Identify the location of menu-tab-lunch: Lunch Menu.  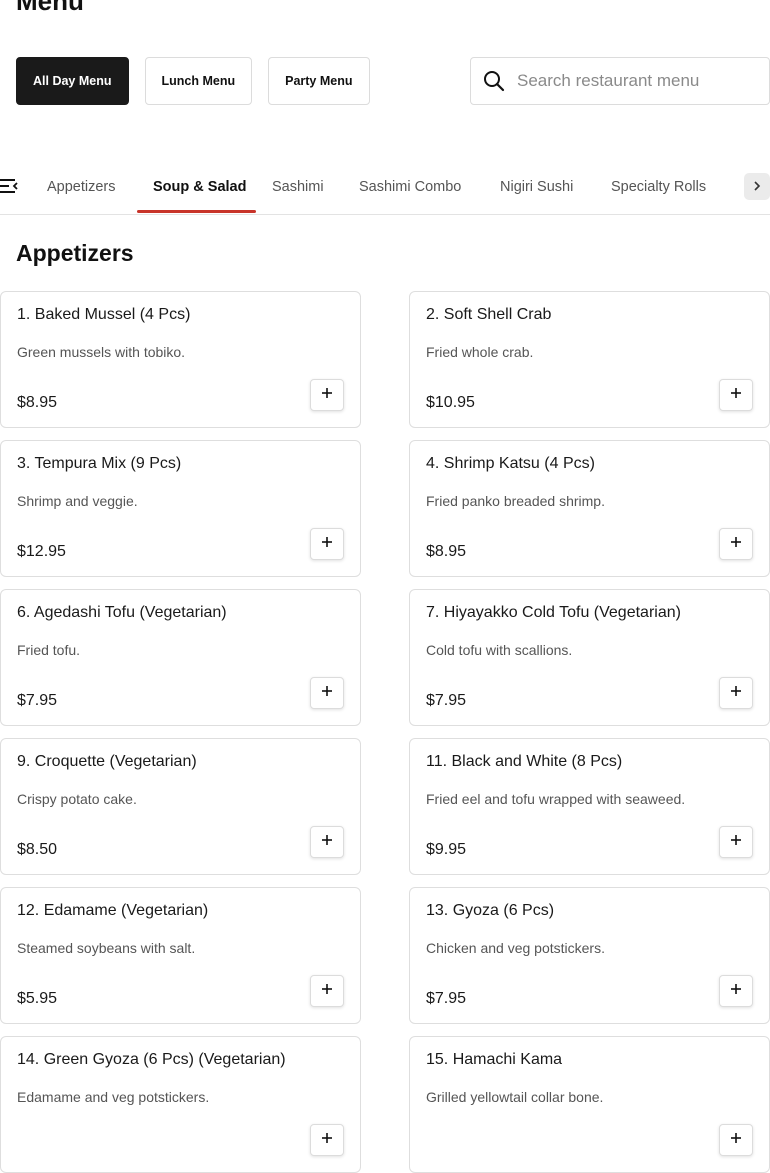
(198, 81).